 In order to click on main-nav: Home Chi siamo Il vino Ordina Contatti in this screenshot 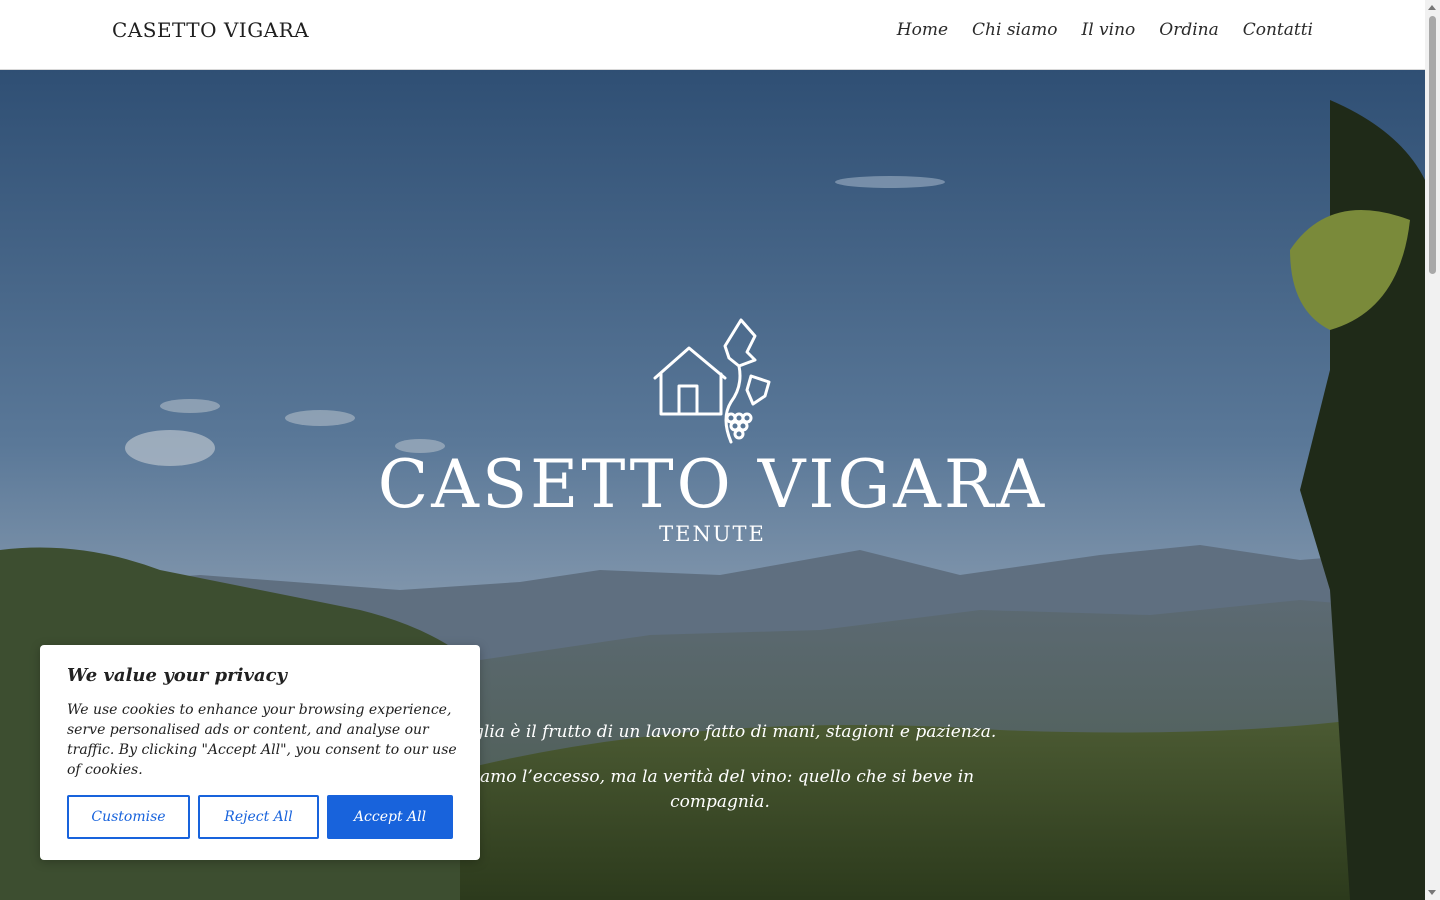, I will do `click(1105, 30)`.